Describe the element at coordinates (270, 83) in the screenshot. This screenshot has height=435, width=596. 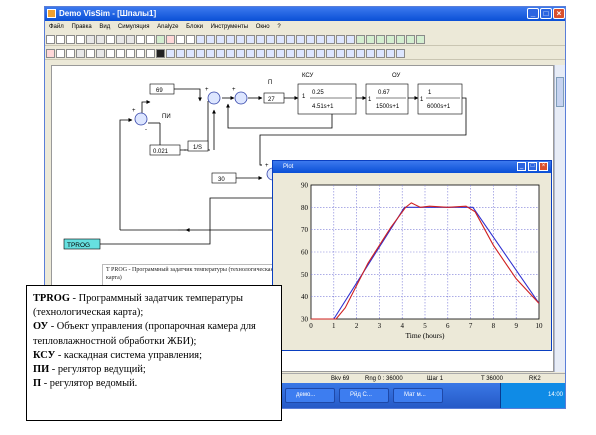
I see `p-label: П` at that location.